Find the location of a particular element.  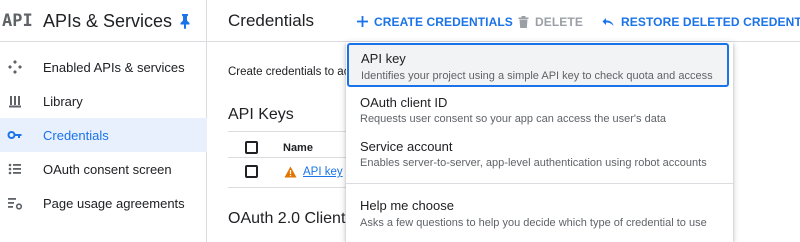

sidebar-item-label: Library is located at coordinates (63, 101).